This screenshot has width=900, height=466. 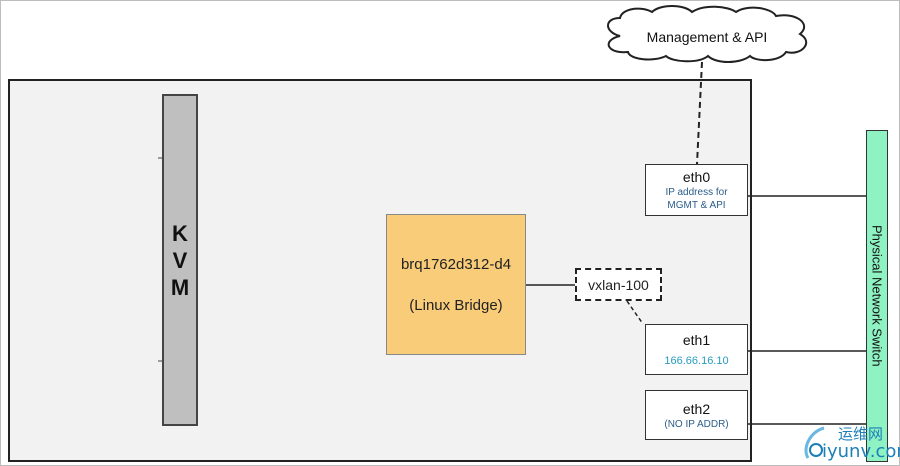 I want to click on vxlan-eth1-link, so click(x=635, y=312).